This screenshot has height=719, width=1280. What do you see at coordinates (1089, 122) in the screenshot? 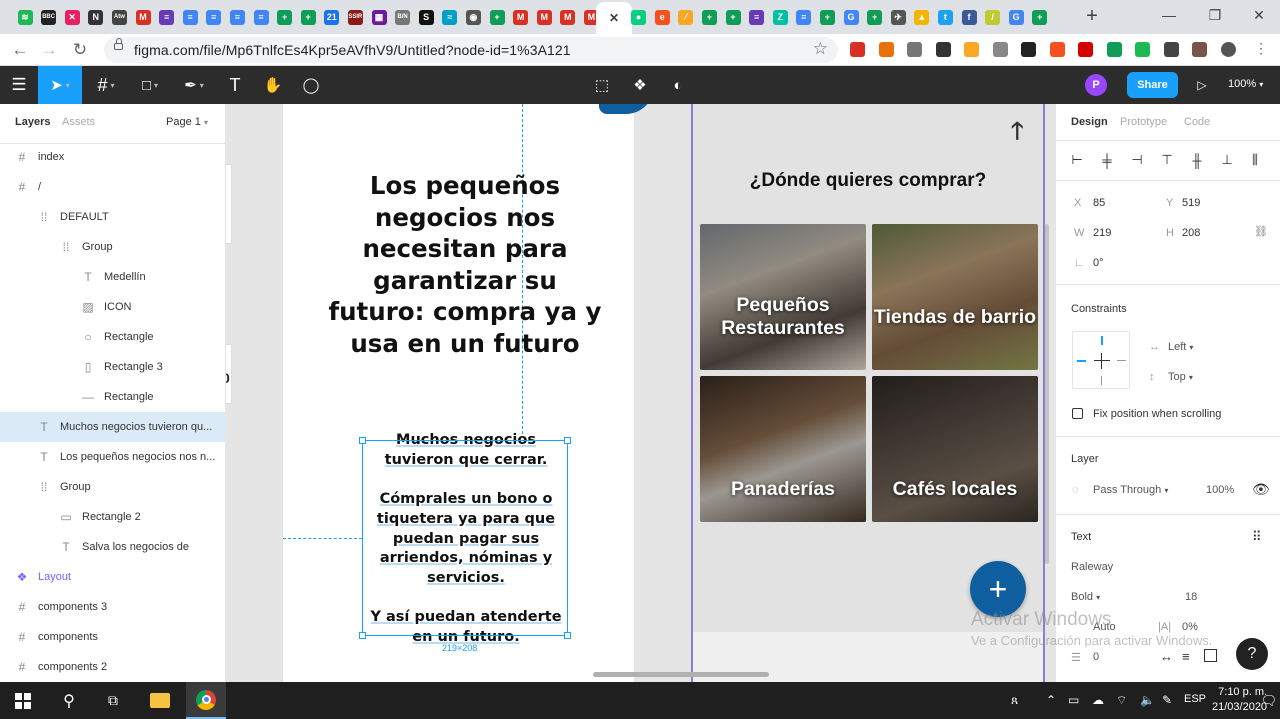
I see `tab-design: Design` at bounding box center [1089, 122].